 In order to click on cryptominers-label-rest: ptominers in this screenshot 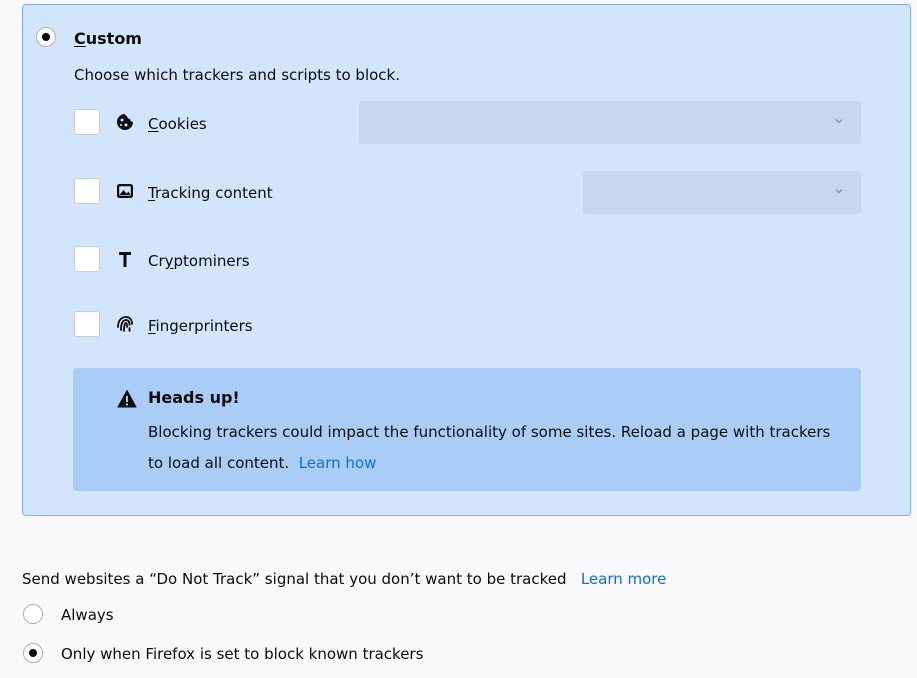, I will do `click(211, 261)`.